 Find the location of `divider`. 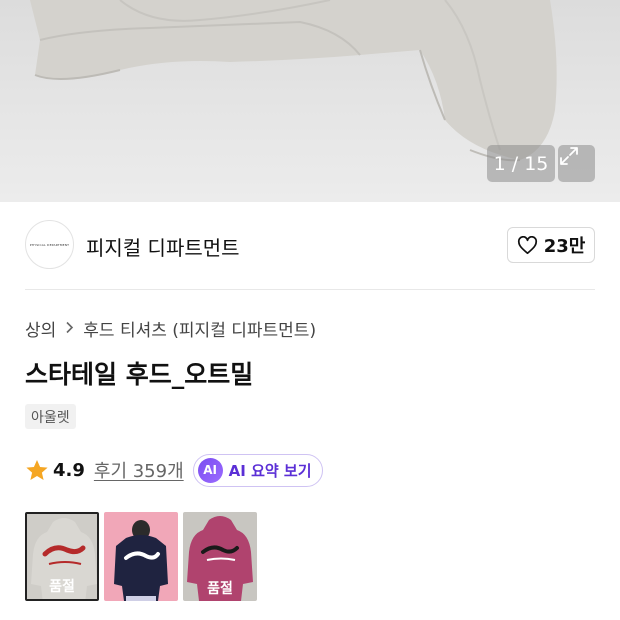

divider is located at coordinates (310, 289).